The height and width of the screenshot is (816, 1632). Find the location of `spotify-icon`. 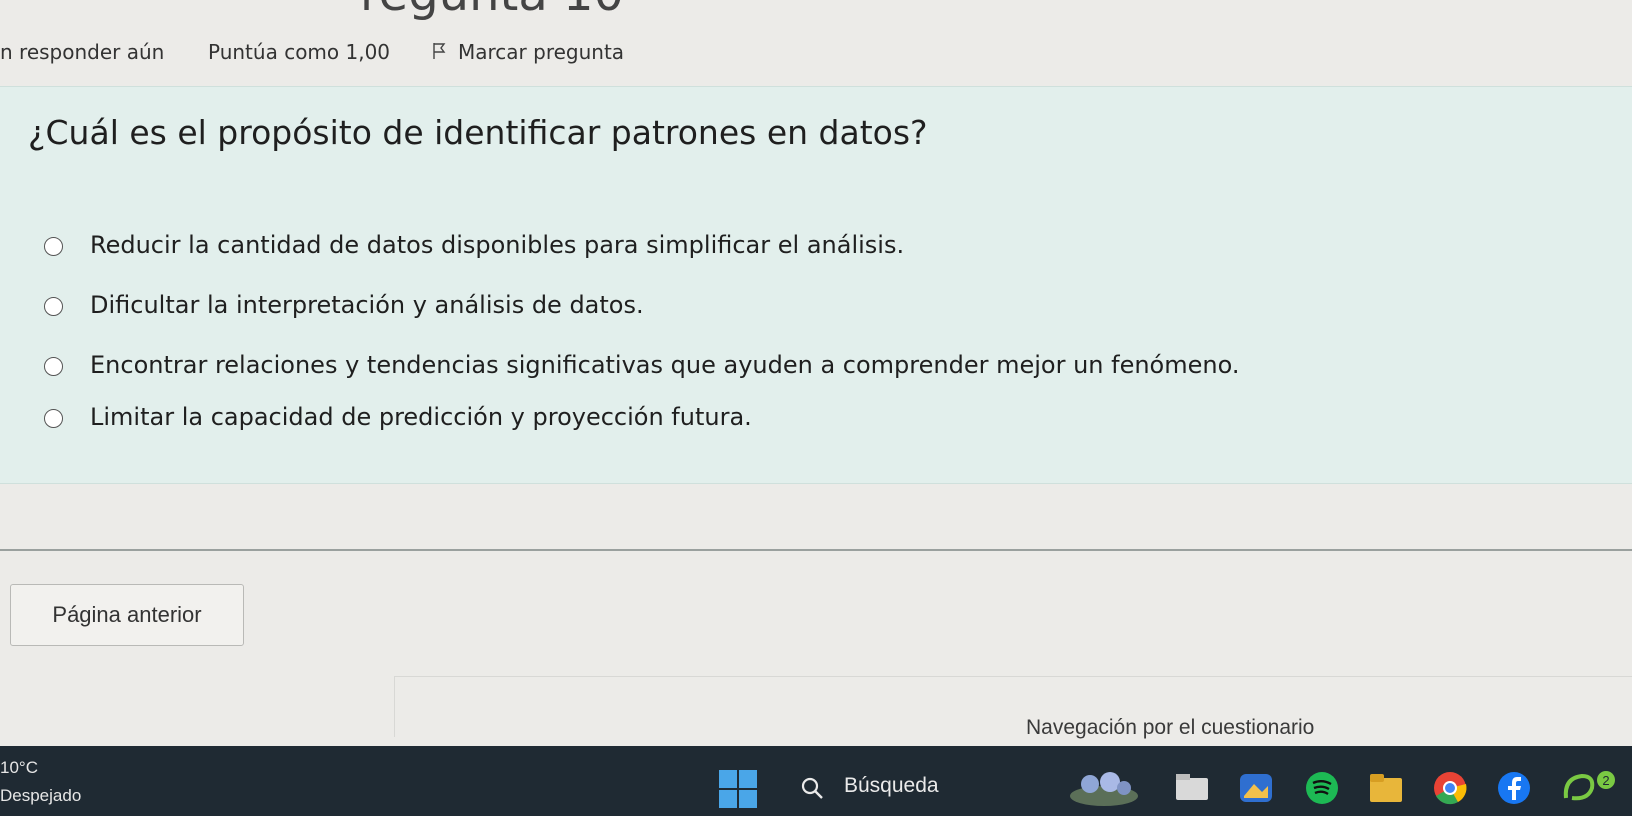

spotify-icon is located at coordinates (1322, 788).